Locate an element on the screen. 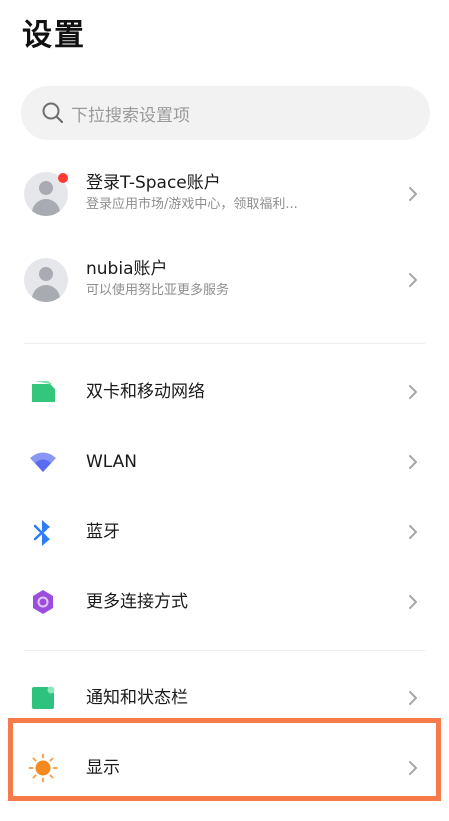  bluetooth-icon is located at coordinates (41, 533).